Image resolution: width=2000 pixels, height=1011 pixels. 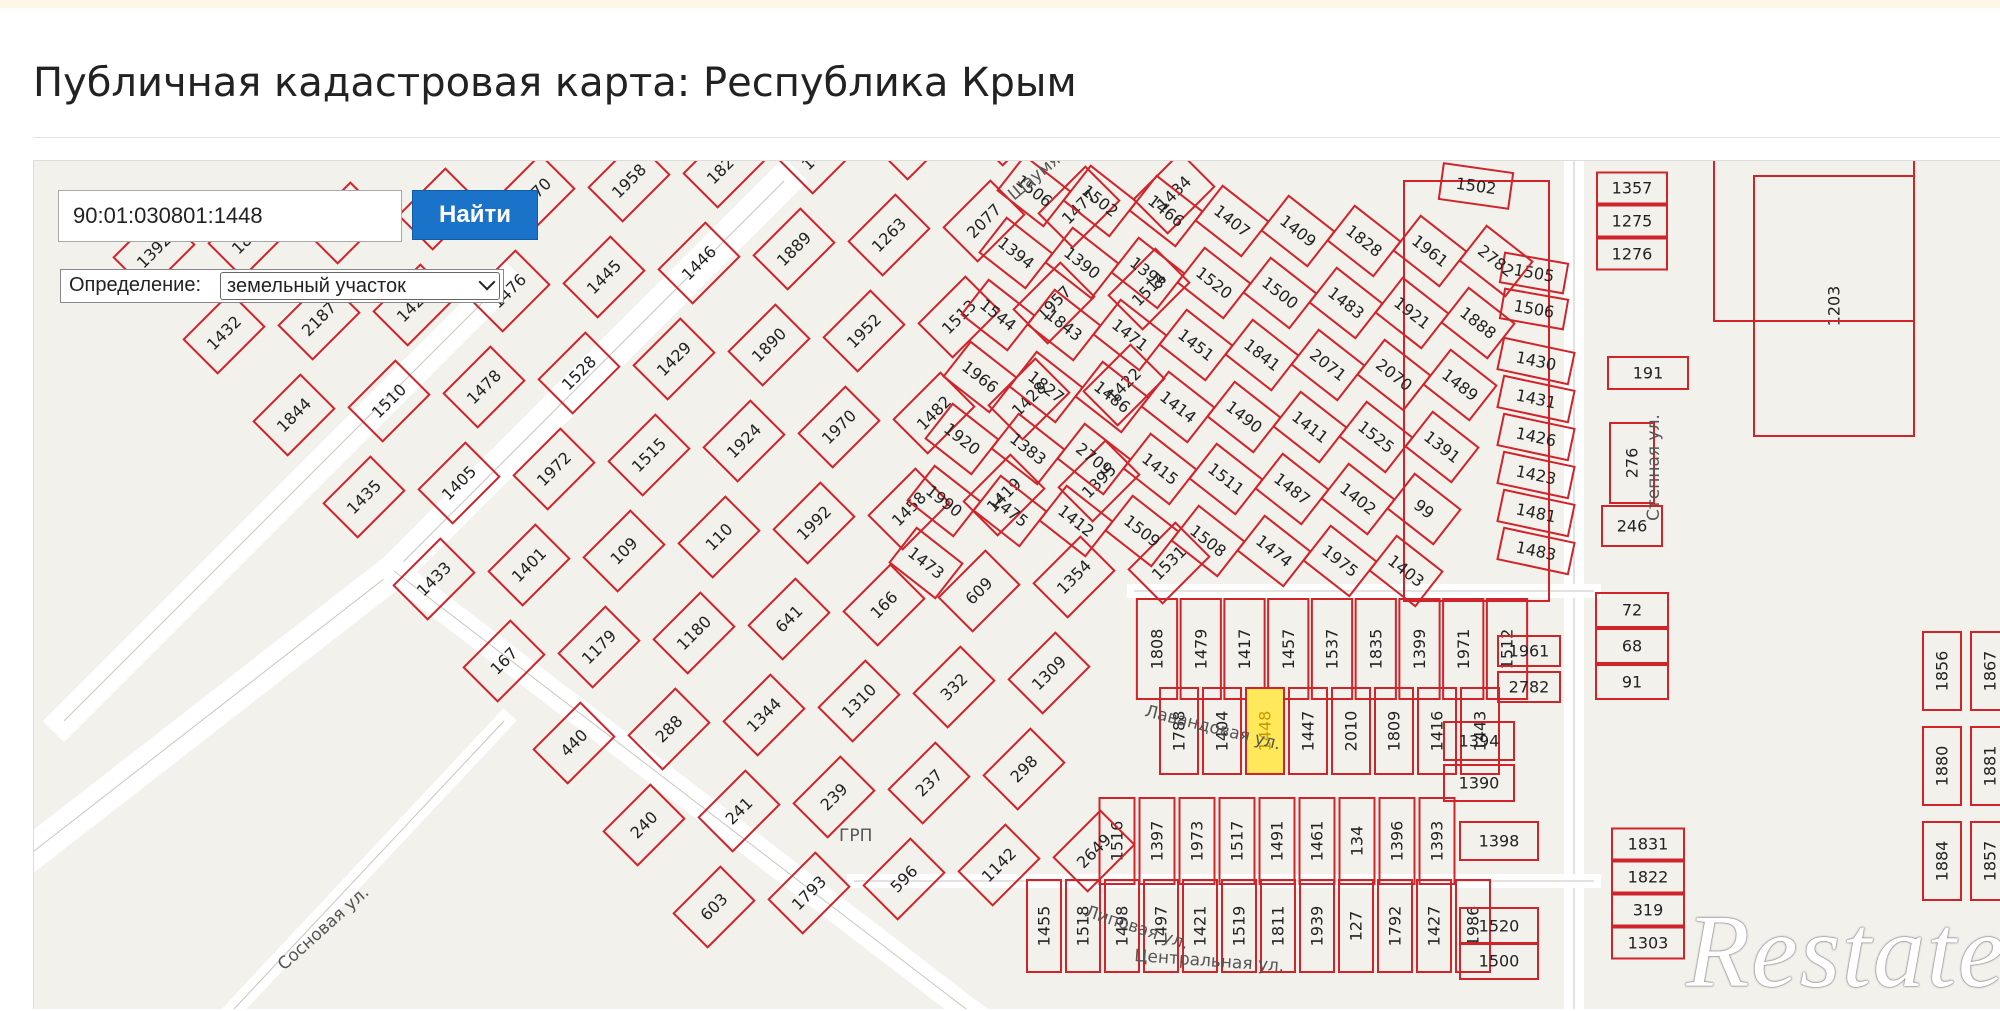 I want to click on parcel-1525: 1525, so click(x=1376, y=437).